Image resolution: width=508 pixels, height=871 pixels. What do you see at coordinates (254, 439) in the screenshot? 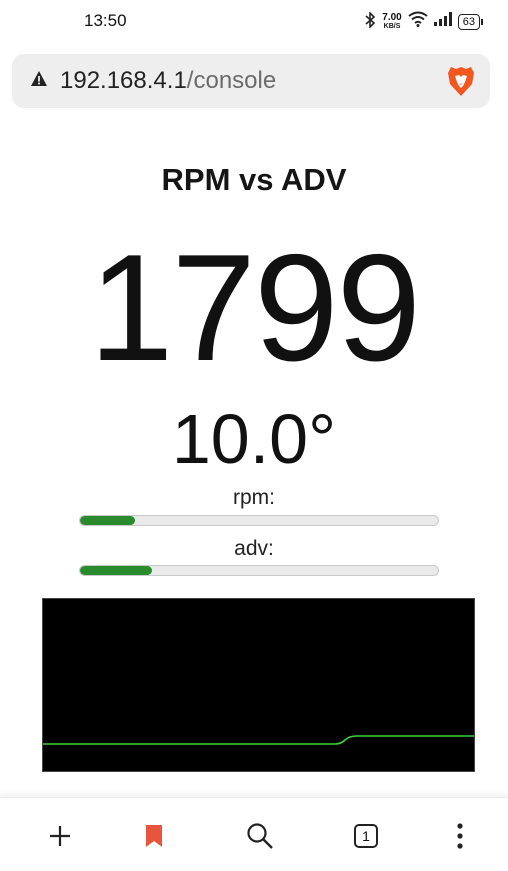
I see `advance-readout: 10.0°` at bounding box center [254, 439].